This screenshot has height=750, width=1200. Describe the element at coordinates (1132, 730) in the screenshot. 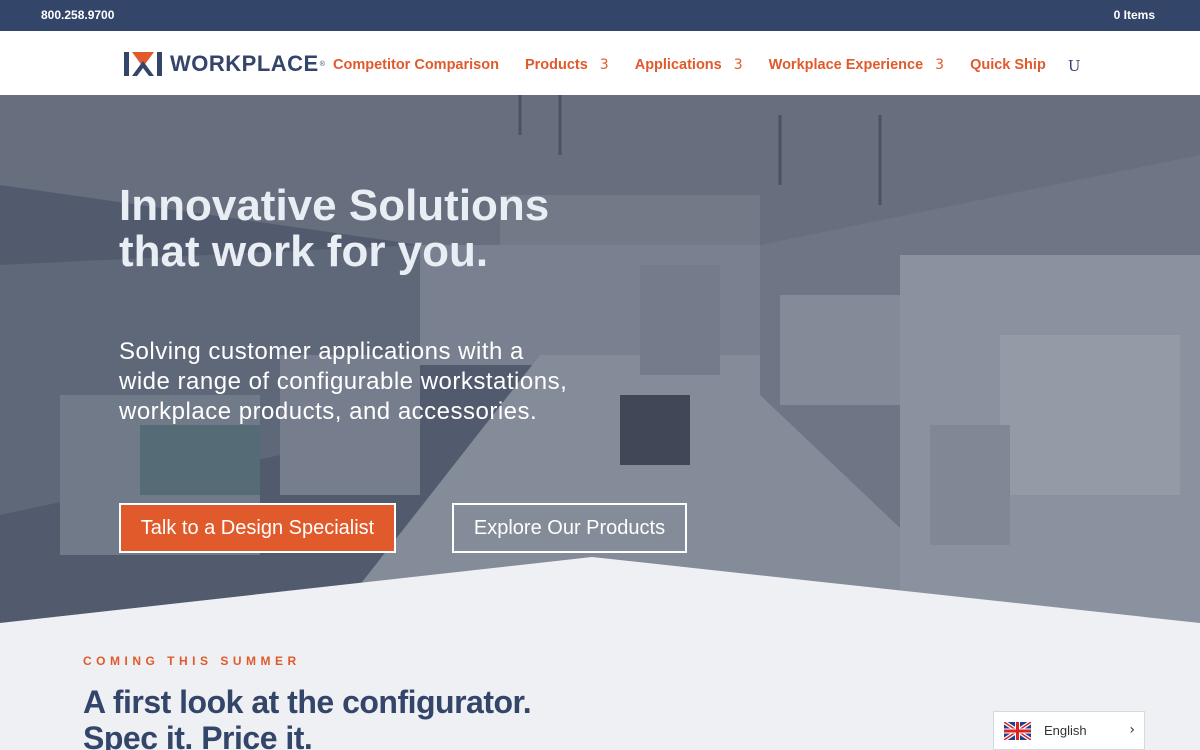

I see `chevron-right-icon: ›` at that location.